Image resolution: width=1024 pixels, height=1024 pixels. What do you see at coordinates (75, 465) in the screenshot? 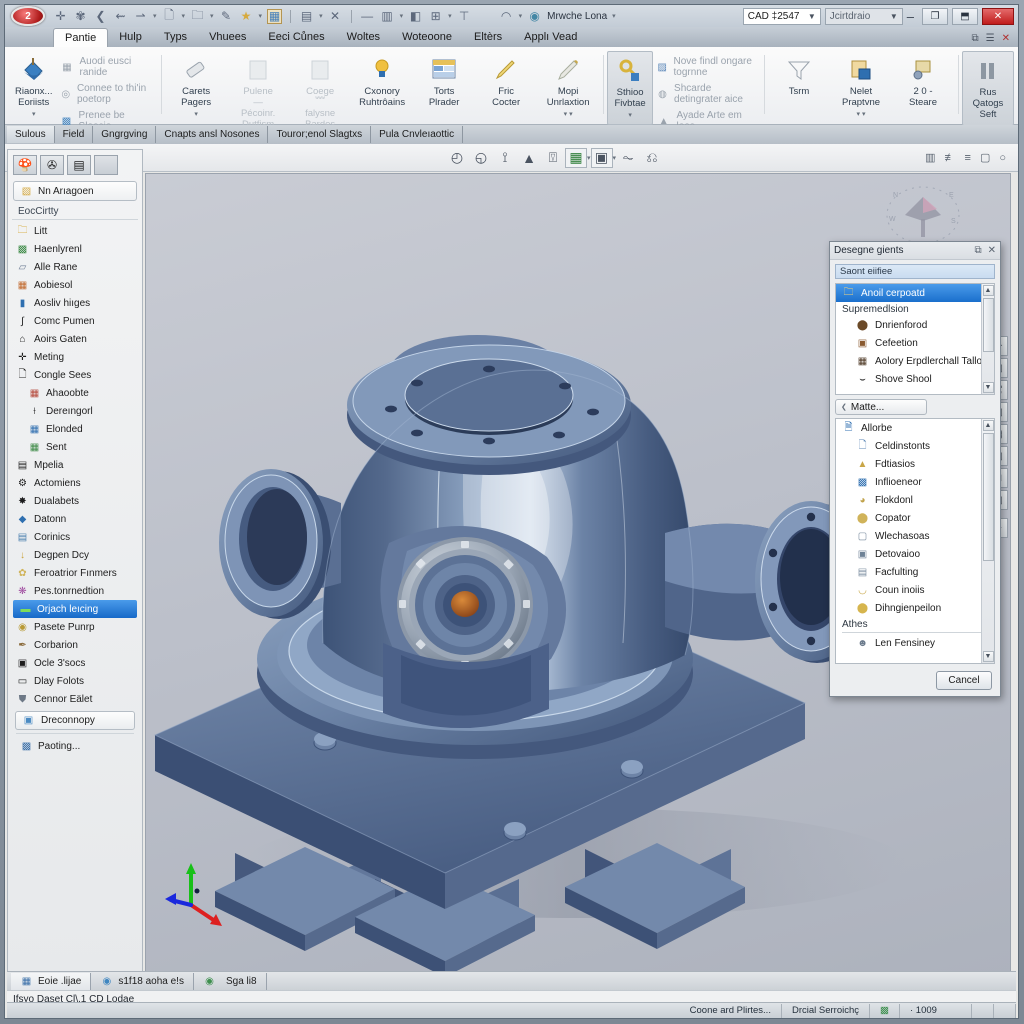
I see `tree-item-13: ▤ Mpelia` at bounding box center [75, 465].